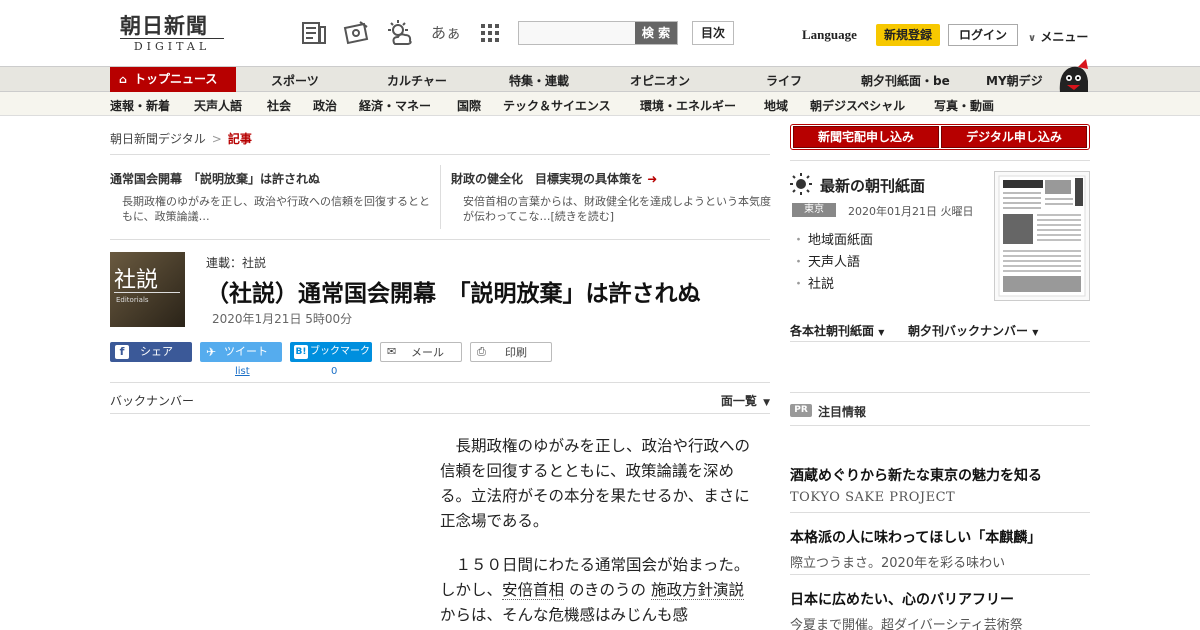 The height and width of the screenshot is (630, 1200). Describe the element at coordinates (282, 319) in the screenshot. I see `article-date: 2020年1月21日 5時00分` at that location.